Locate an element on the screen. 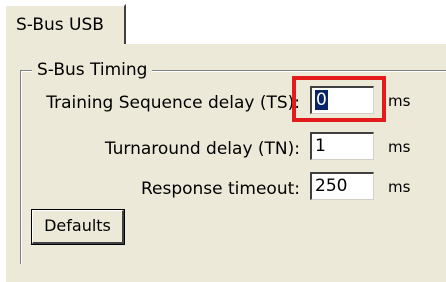  turnaround-delay-label: Turnaround delay (TN): is located at coordinates (202, 149).